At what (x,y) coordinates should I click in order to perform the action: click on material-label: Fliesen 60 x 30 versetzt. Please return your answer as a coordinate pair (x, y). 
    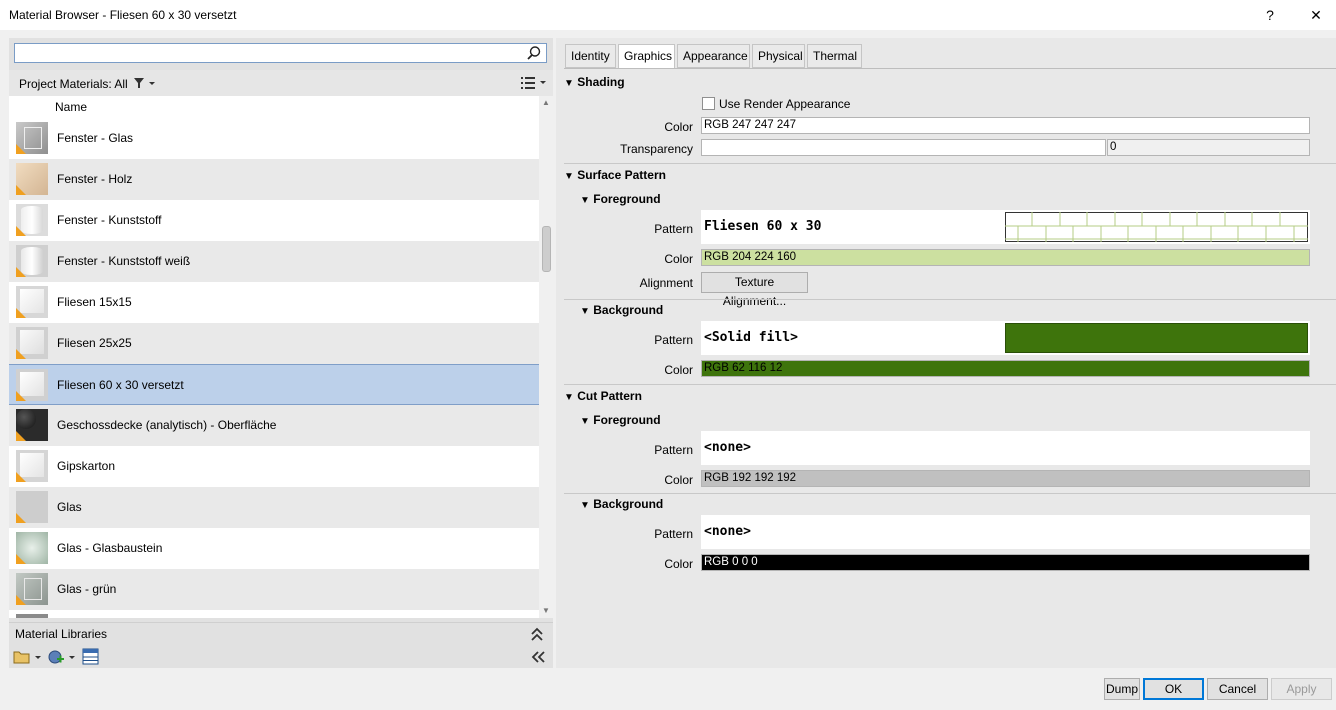
    Looking at the image, I should click on (120, 385).